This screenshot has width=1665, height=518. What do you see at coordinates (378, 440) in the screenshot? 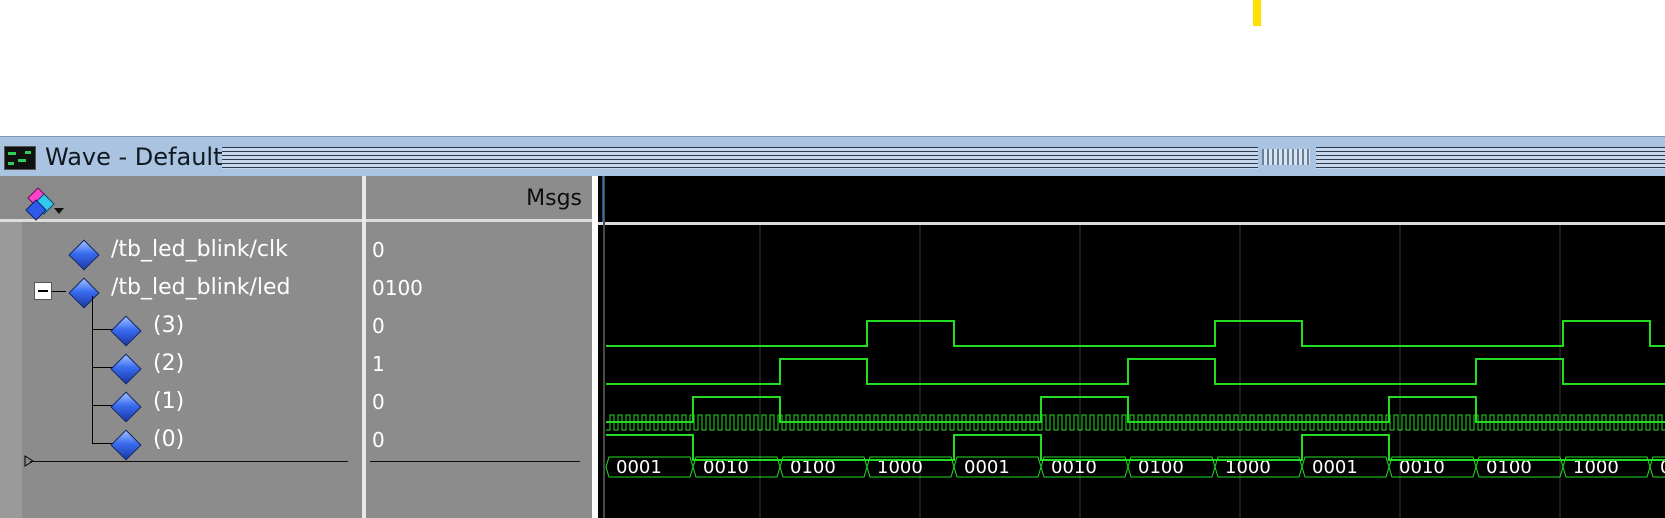
I see `signal-value-bit0: 0` at bounding box center [378, 440].